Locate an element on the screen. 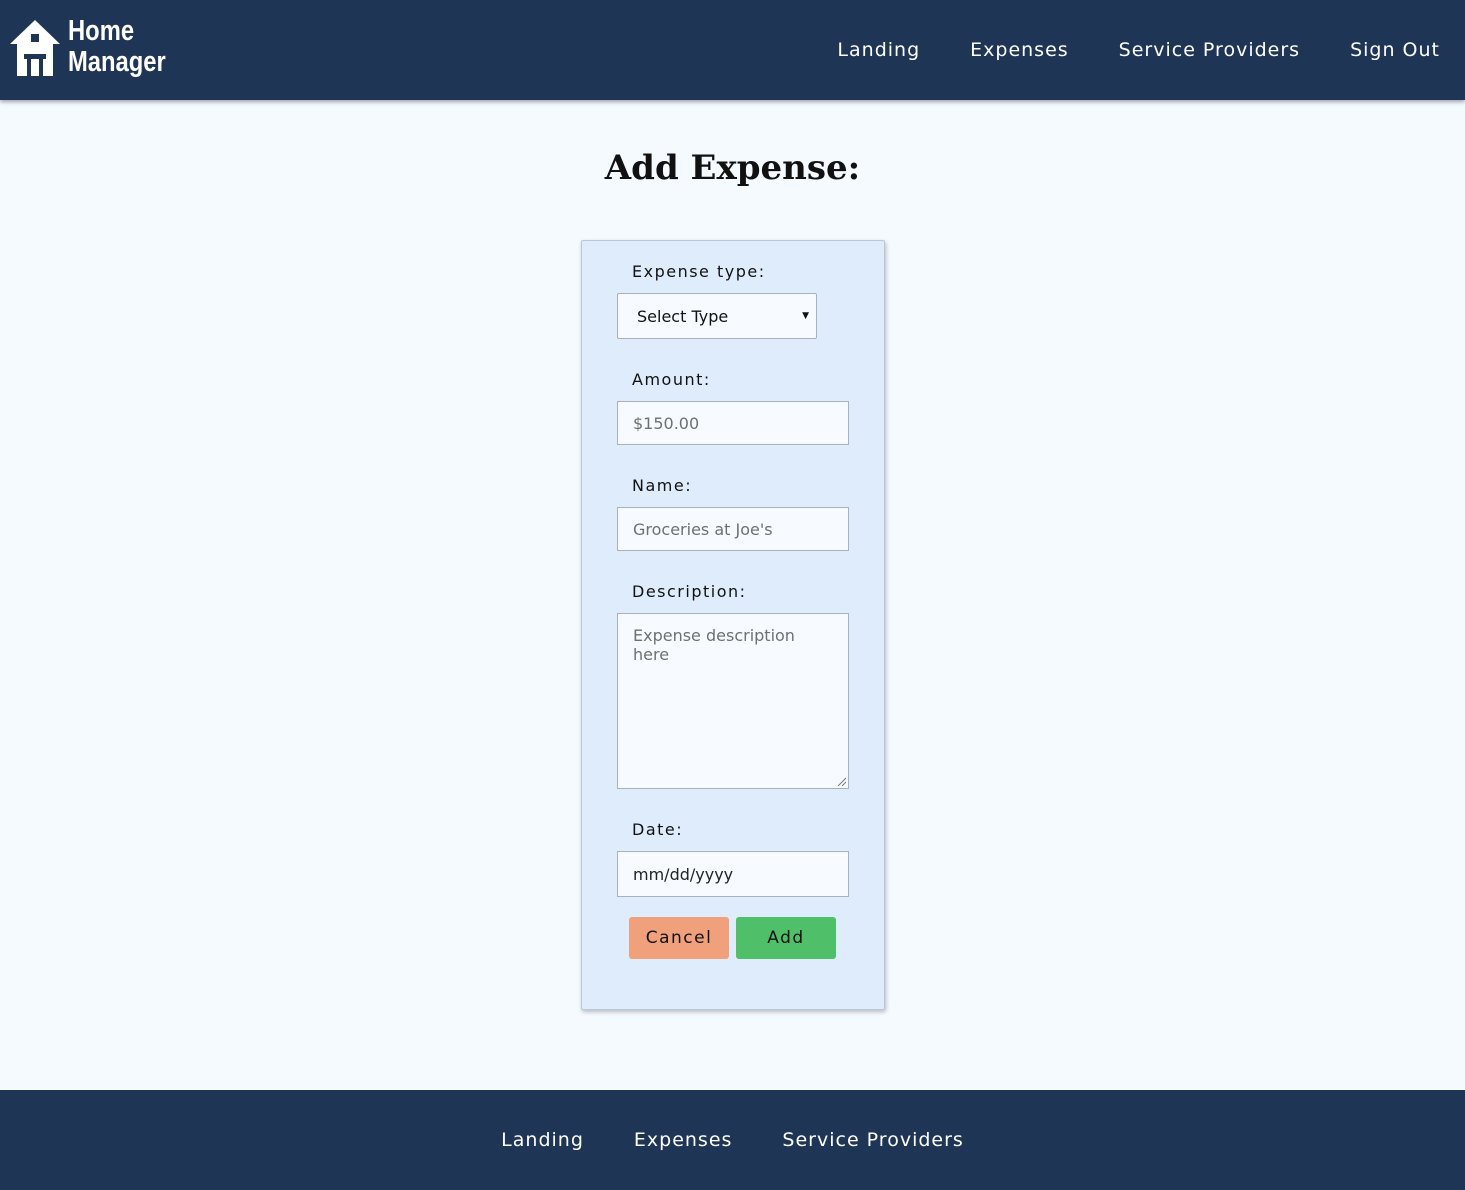  home-manager-logo: Home Manager is located at coordinates (98, 47).